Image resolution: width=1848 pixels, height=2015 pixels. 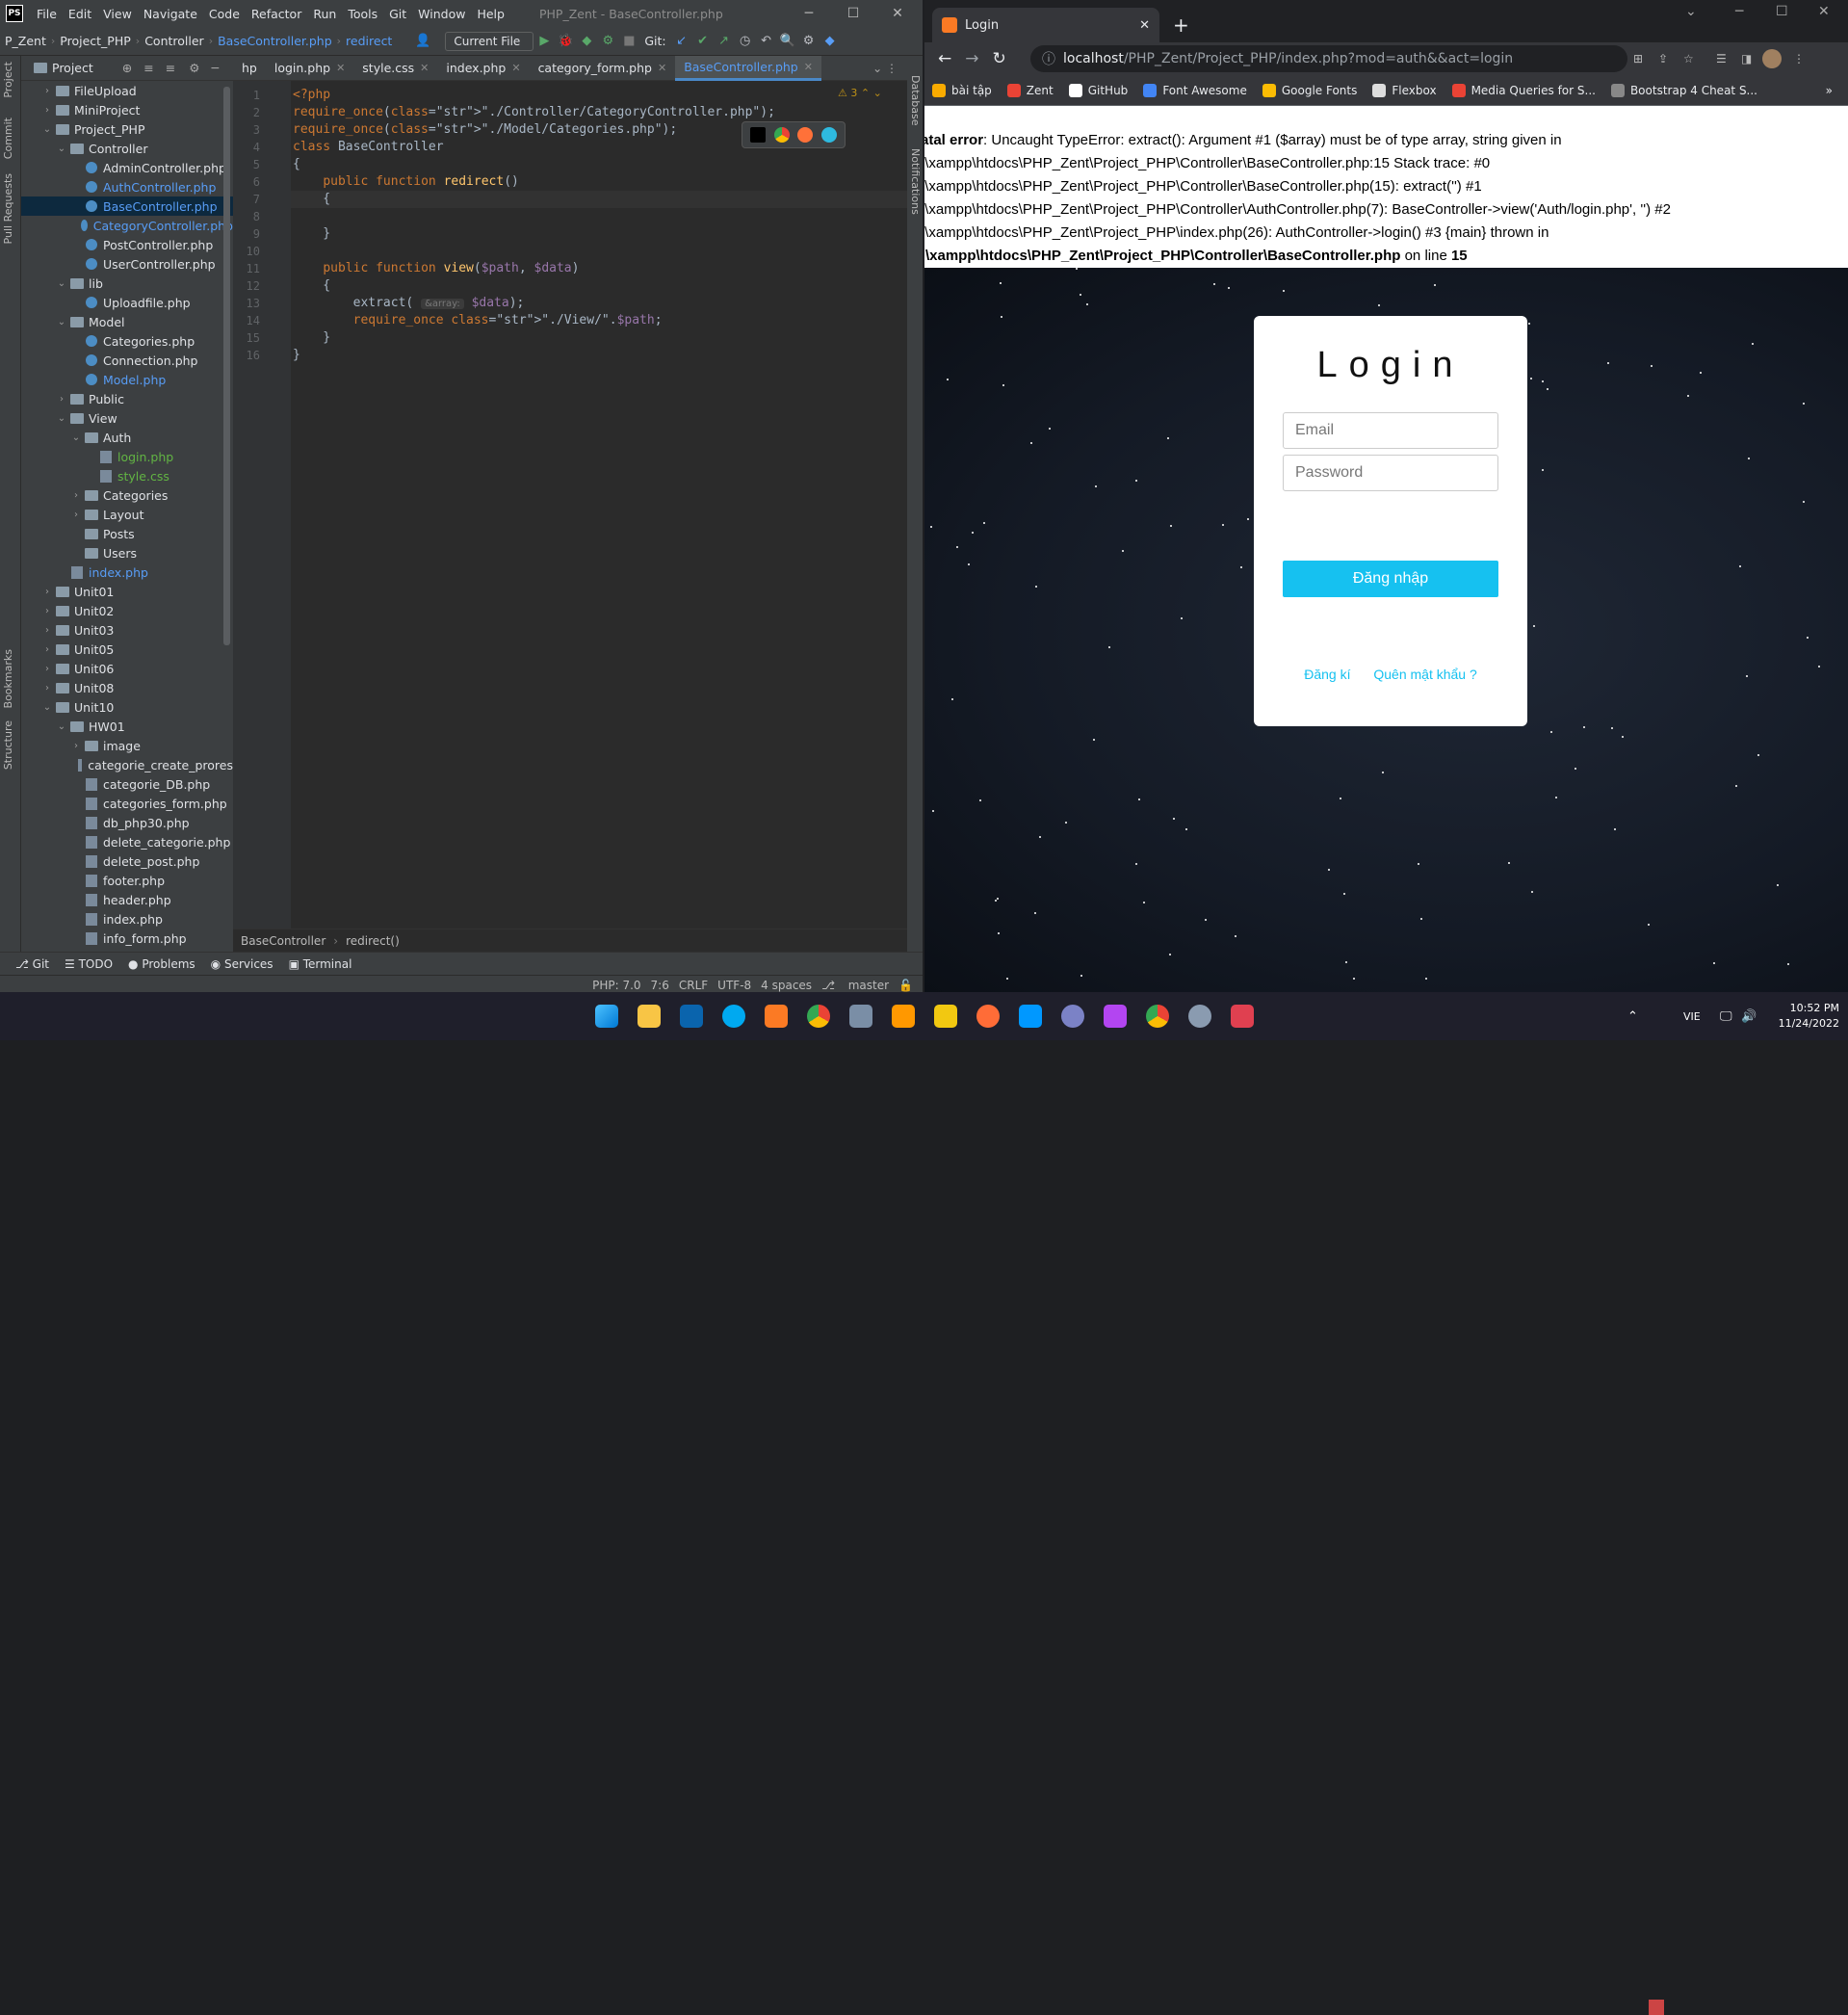 What do you see at coordinates (1390, 473) in the screenshot?
I see `password-field` at bounding box center [1390, 473].